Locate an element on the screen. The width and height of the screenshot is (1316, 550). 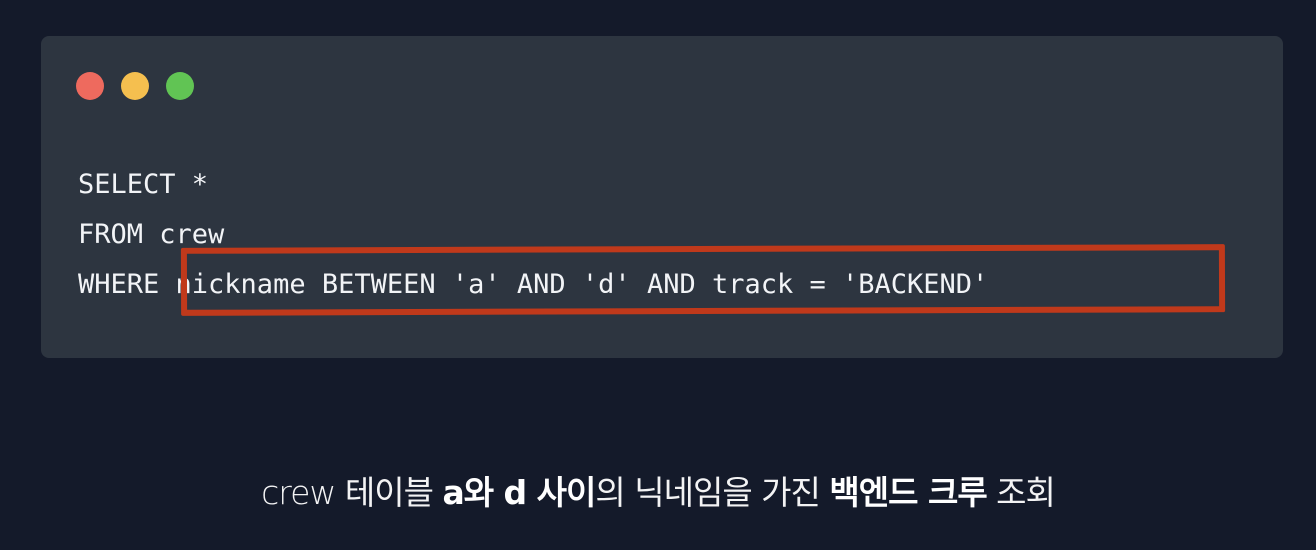
caption-segment: 의 닉네임을 가진 is located at coordinates (712, 492).